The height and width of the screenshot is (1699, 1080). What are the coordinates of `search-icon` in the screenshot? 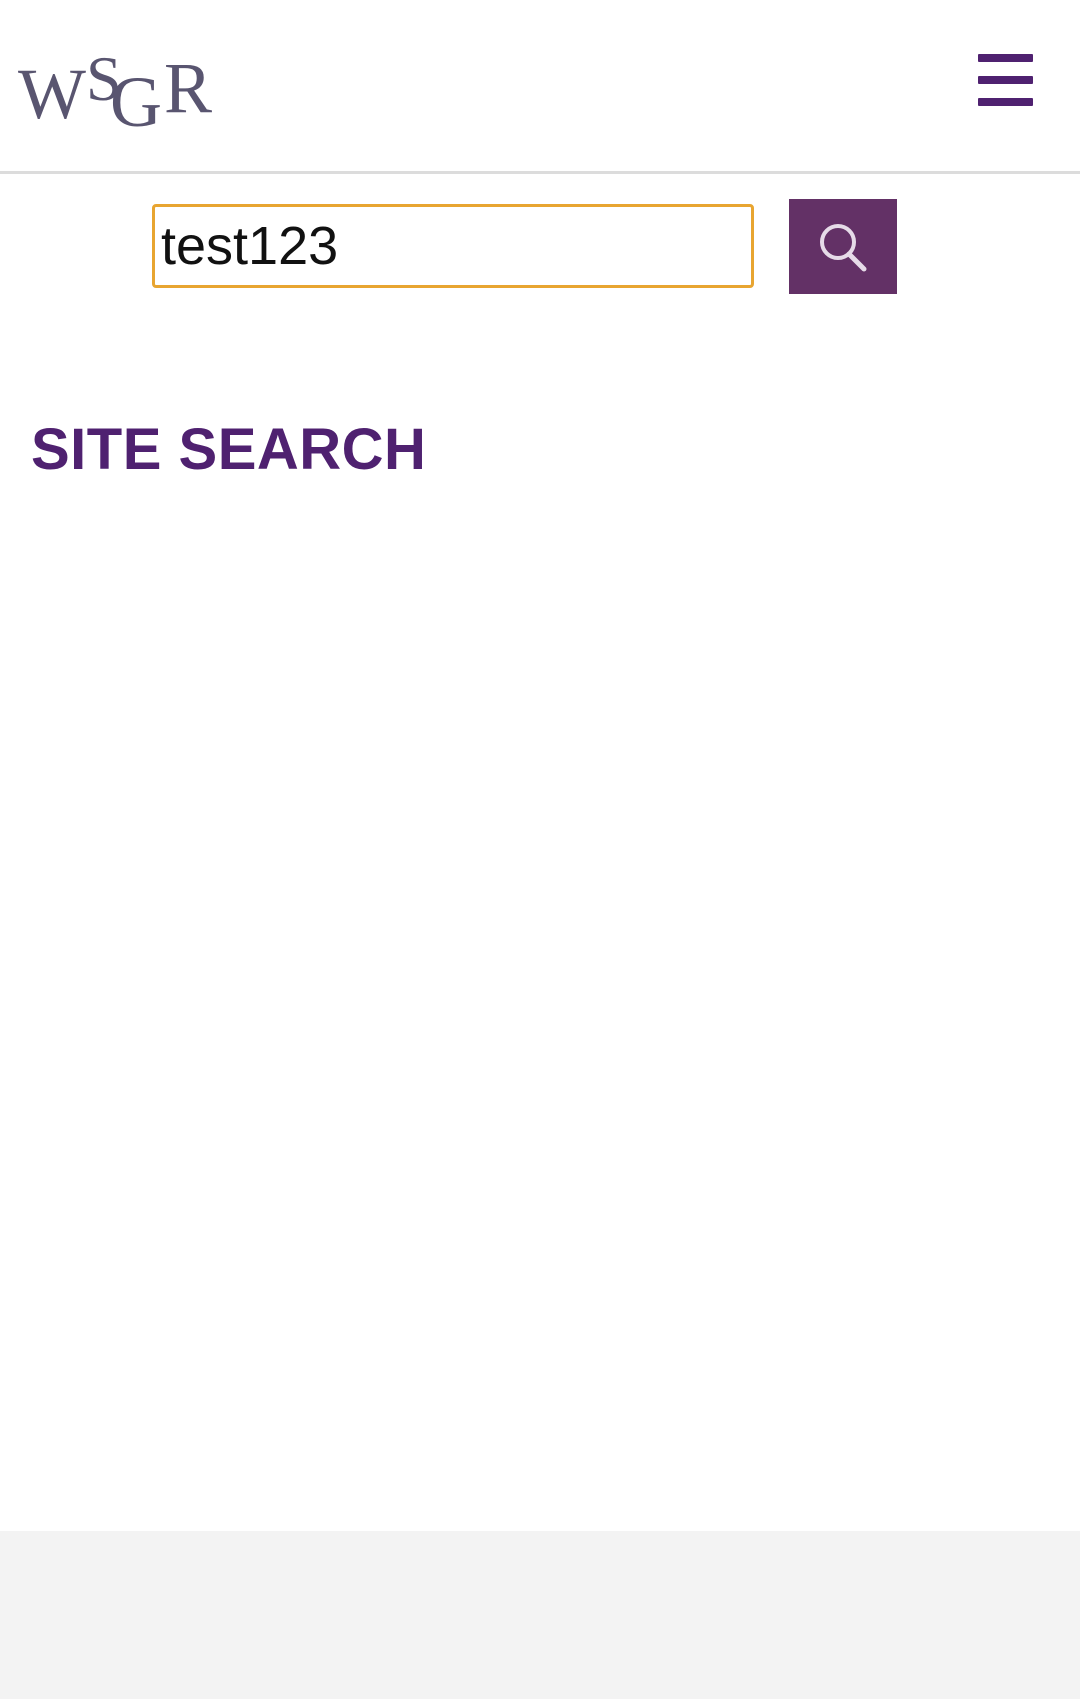 It's located at (843, 248).